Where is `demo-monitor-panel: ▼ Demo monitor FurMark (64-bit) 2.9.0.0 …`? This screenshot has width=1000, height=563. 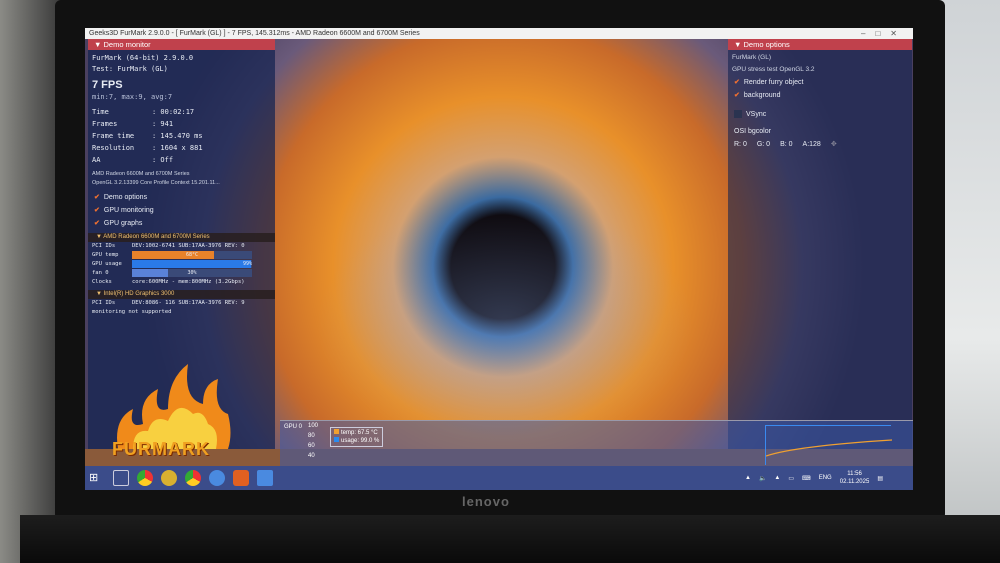
demo-monitor-panel: ▼ Demo monitor FurMark (64-bit) 2.9.0.0 … is located at coordinates (181, 249).